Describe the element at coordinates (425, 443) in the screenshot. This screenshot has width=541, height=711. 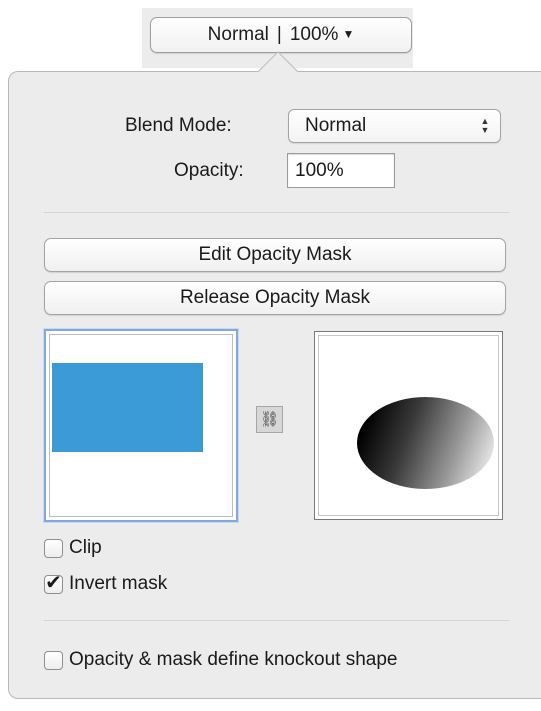
I see `mask-gradient-ellipse` at that location.